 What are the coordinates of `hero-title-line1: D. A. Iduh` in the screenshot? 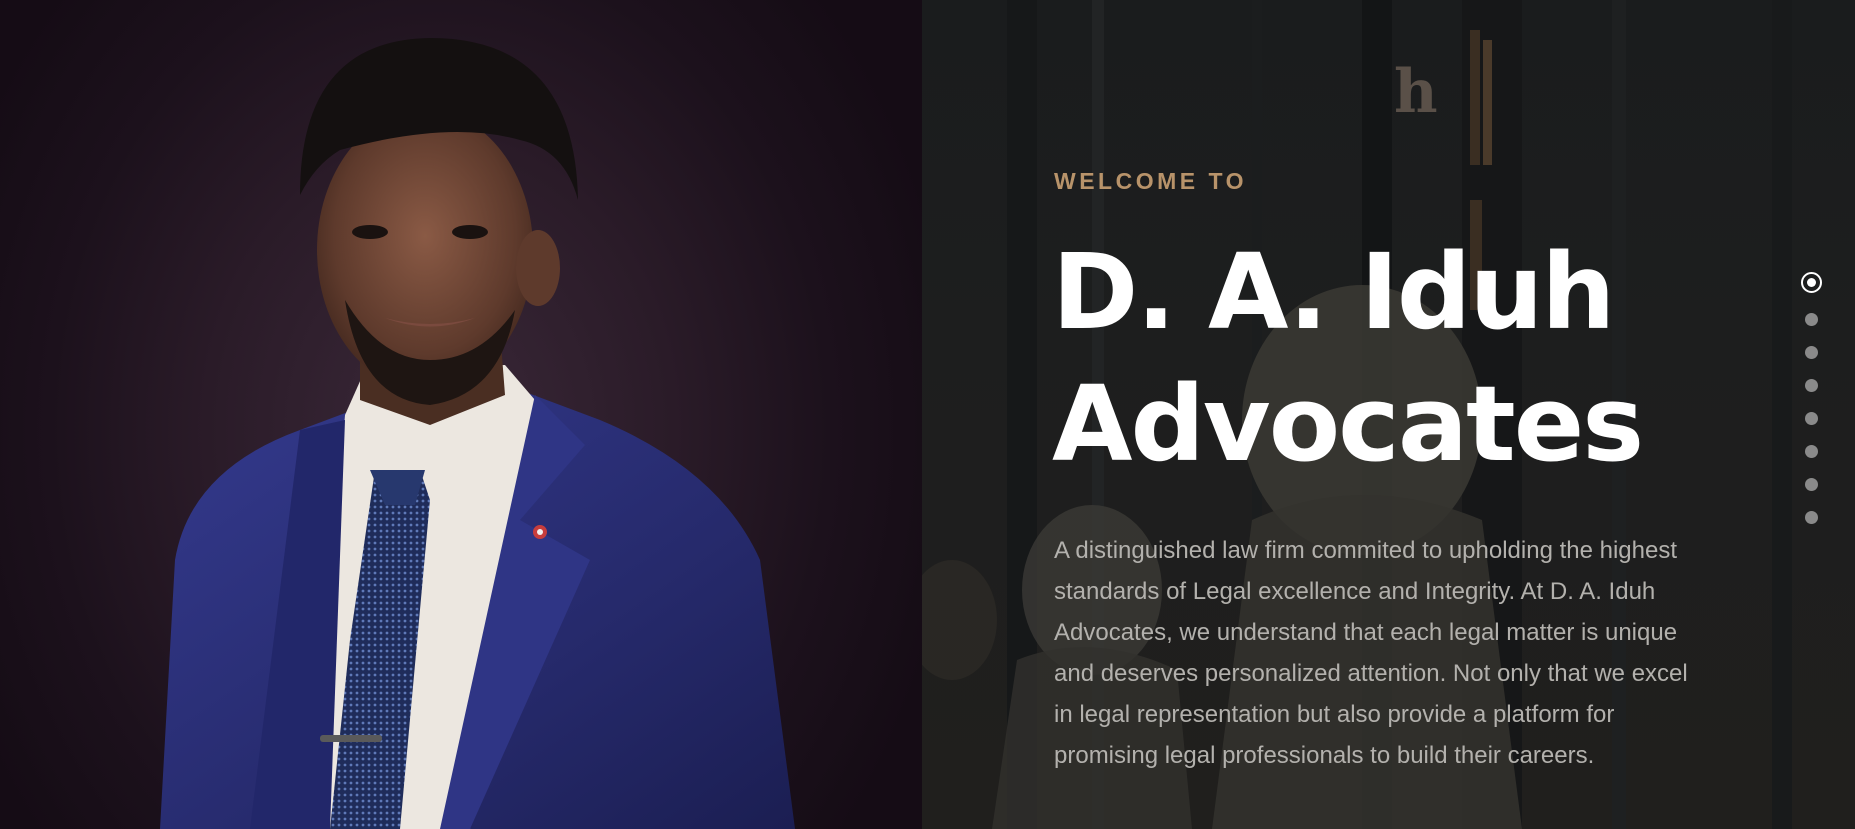 It's located at (1333, 292).